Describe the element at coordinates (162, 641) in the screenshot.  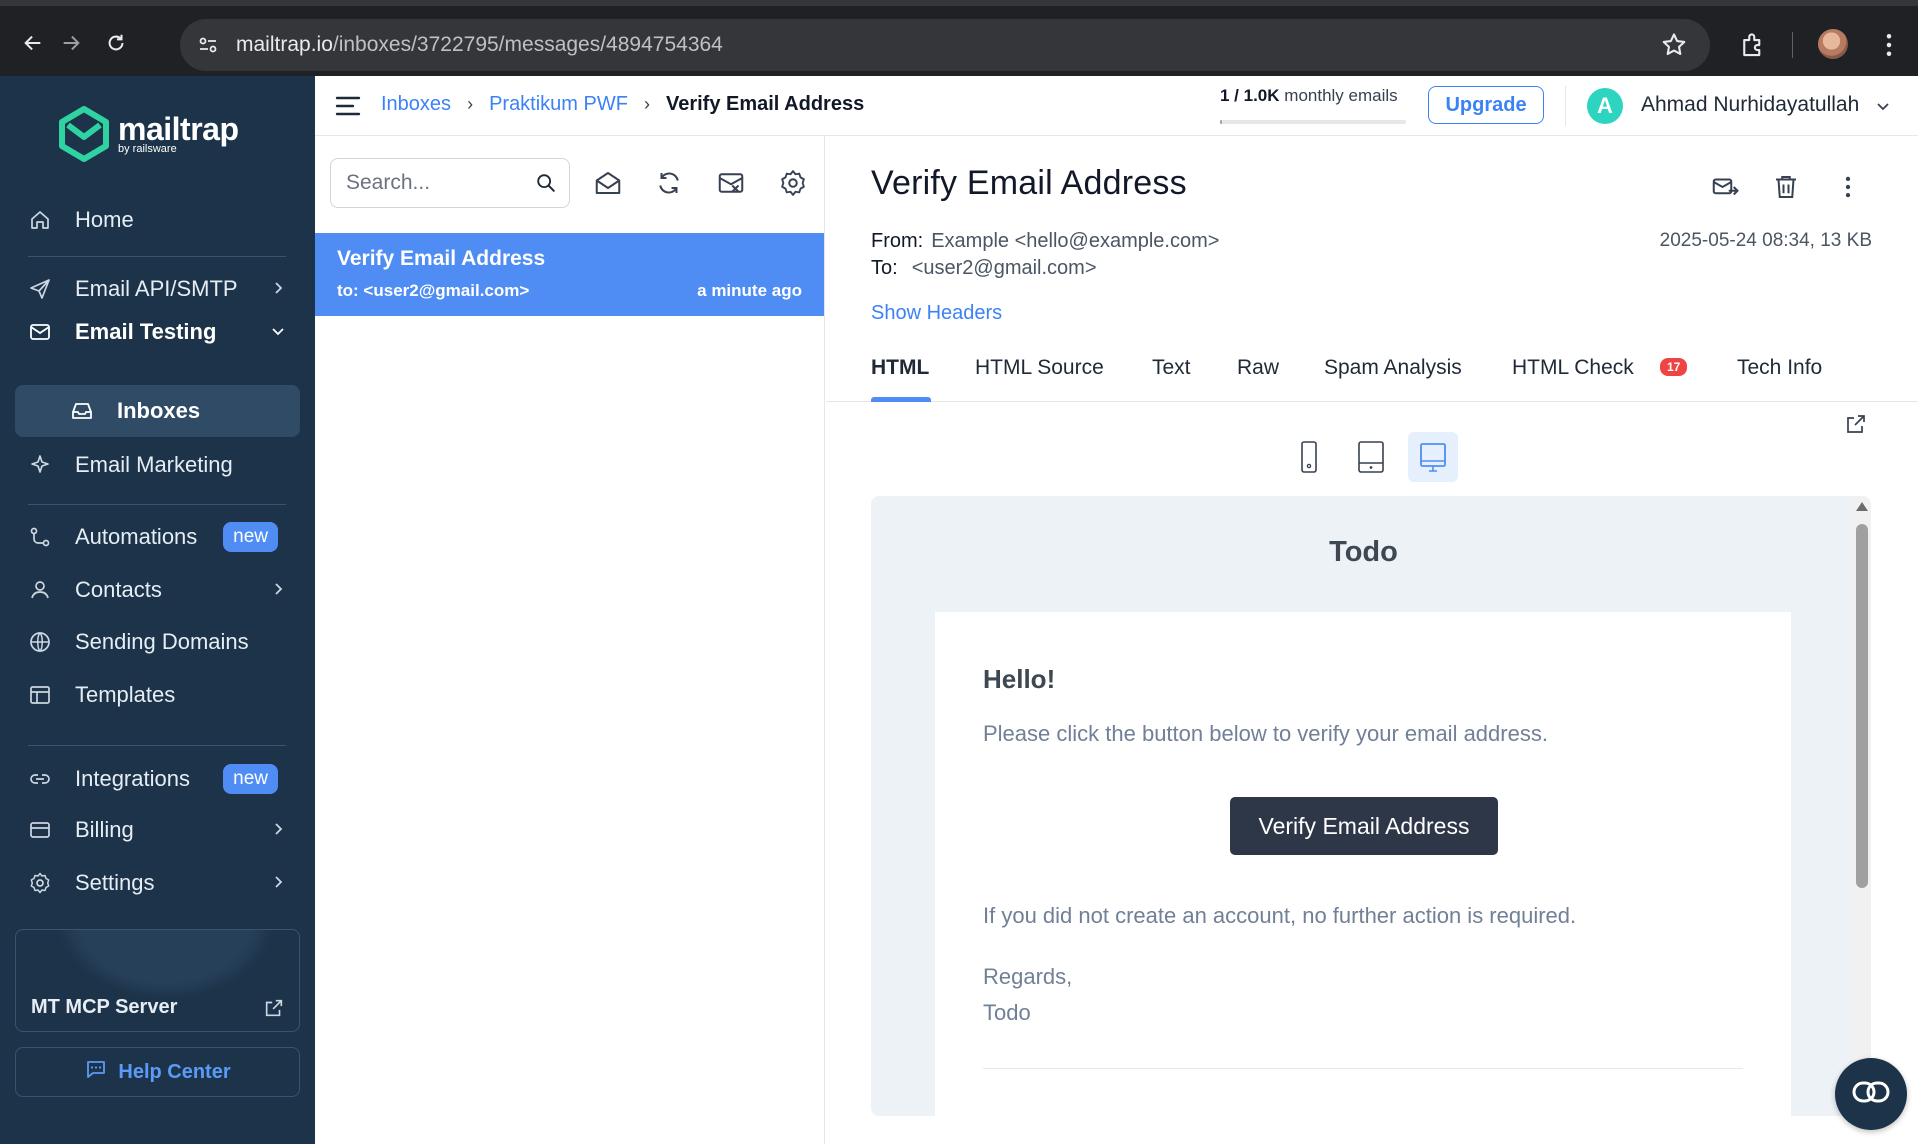
I see `sidebar-item-label: Sending Domains` at that location.